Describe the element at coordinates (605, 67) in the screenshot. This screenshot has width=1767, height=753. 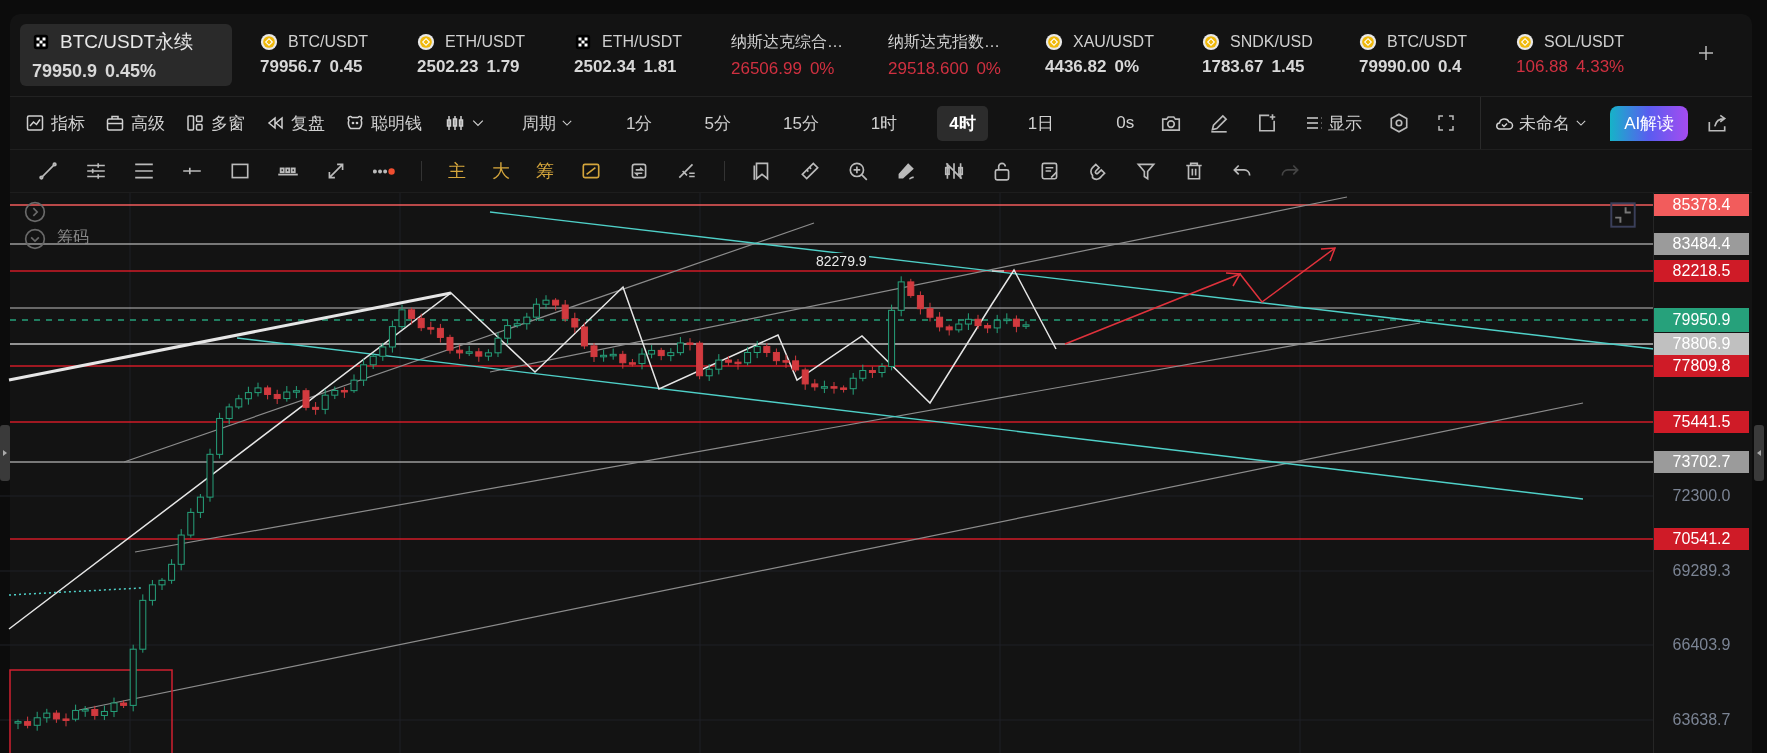
I see `ticker-price: 2502.34` at that location.